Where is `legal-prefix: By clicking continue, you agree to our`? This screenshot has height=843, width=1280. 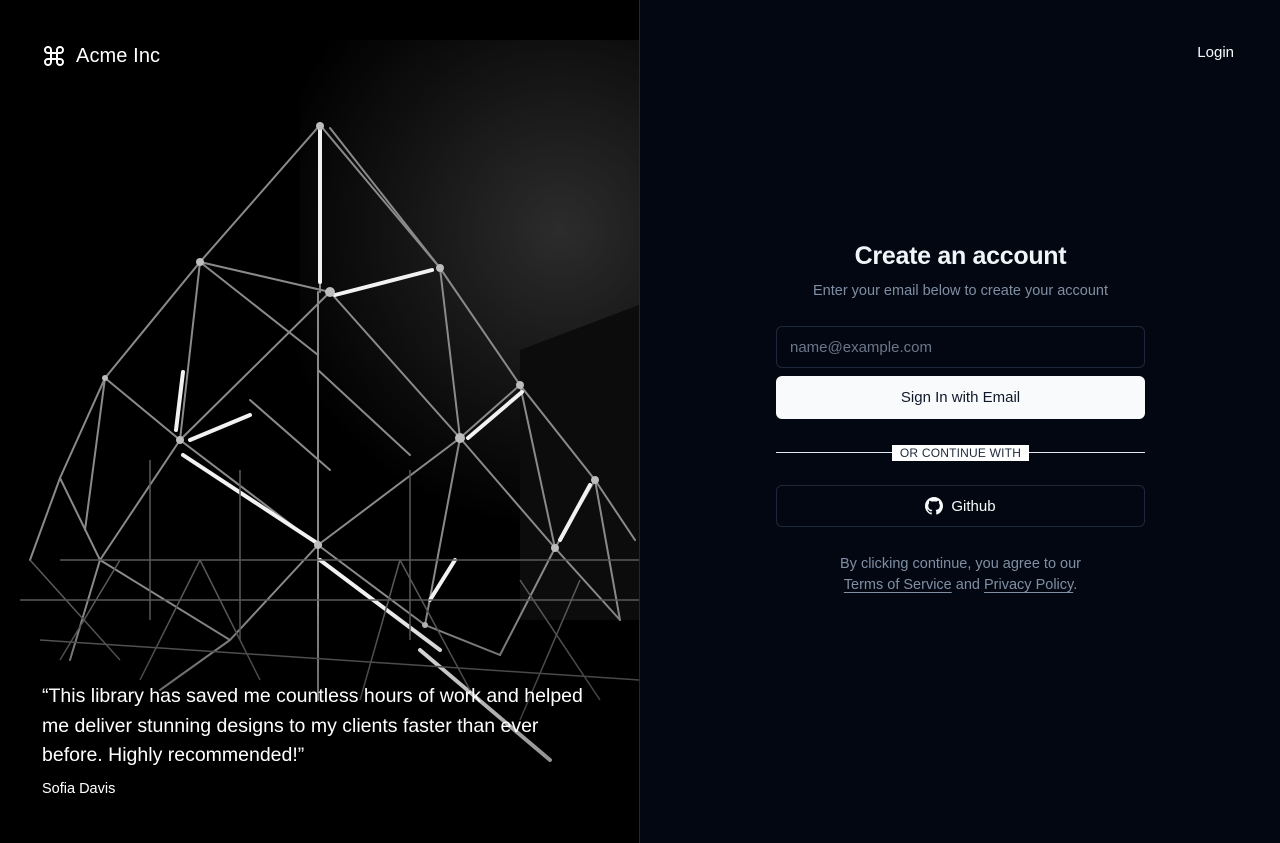
legal-prefix: By clicking continue, you agree to our is located at coordinates (960, 564).